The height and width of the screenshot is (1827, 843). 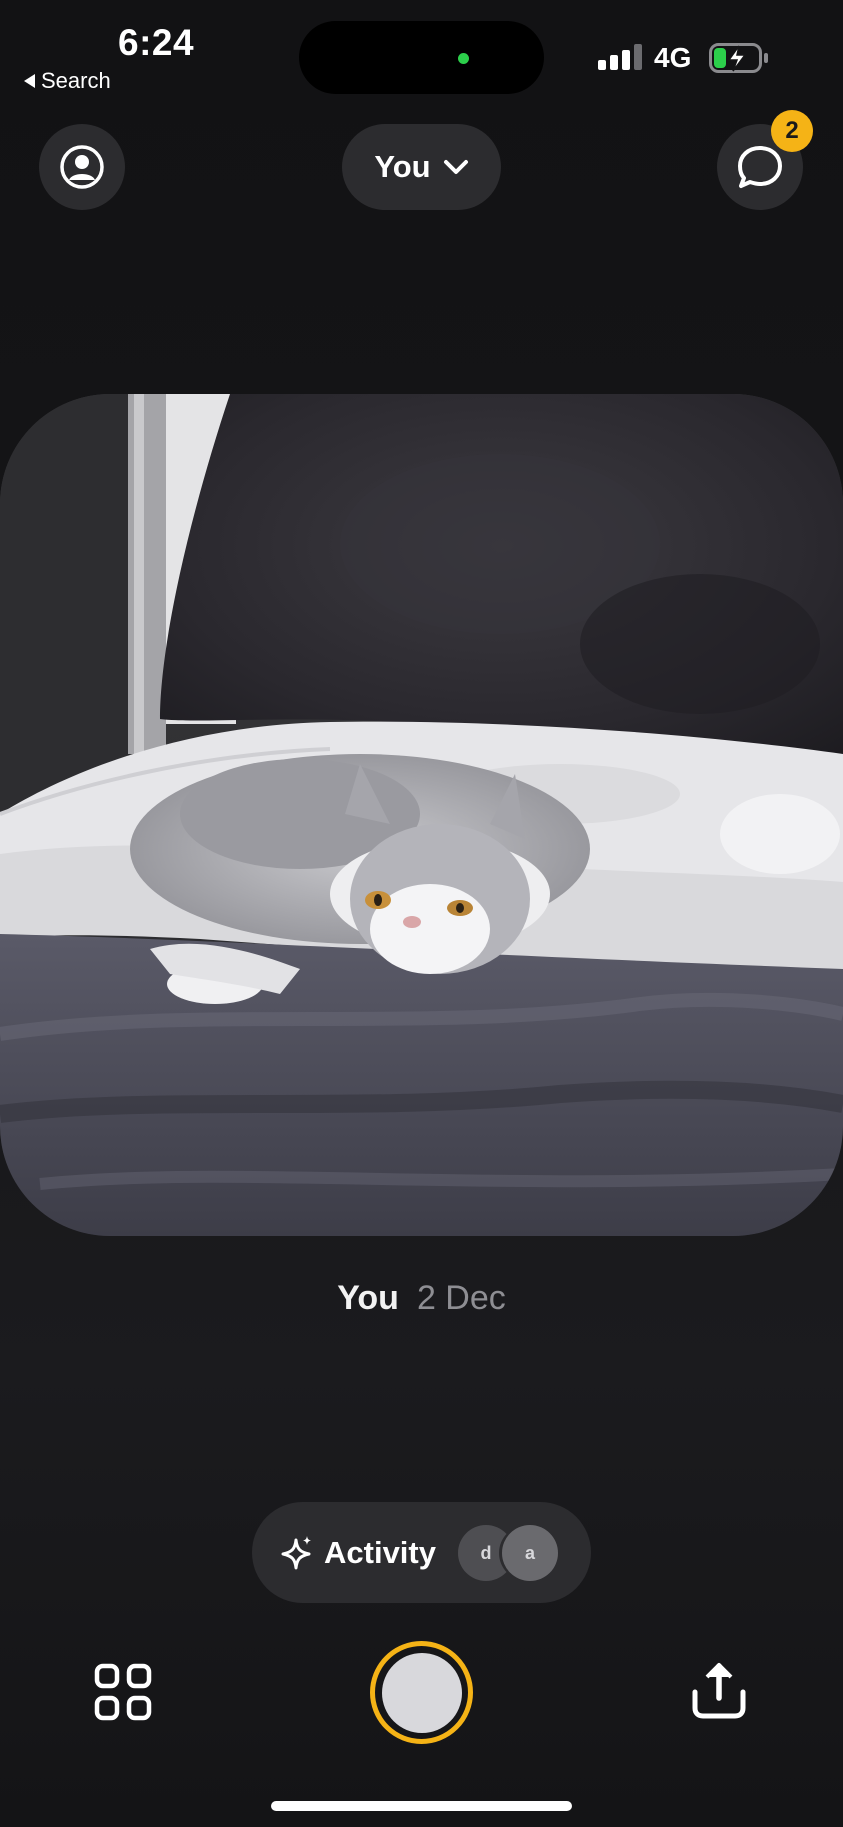 What do you see at coordinates (530, 1553) in the screenshot?
I see `avatar: a` at bounding box center [530, 1553].